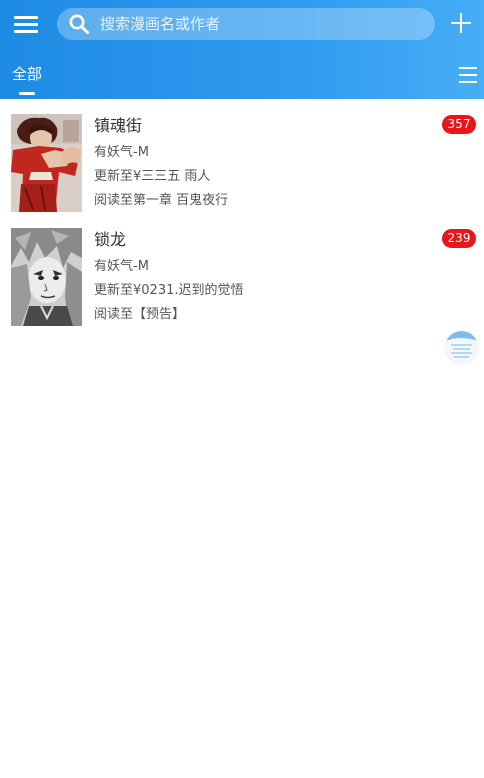 The height and width of the screenshot is (778, 484). Describe the element at coordinates (160, 24) in the screenshot. I see `search-placeholder: 搜索漫画名或作者` at that location.